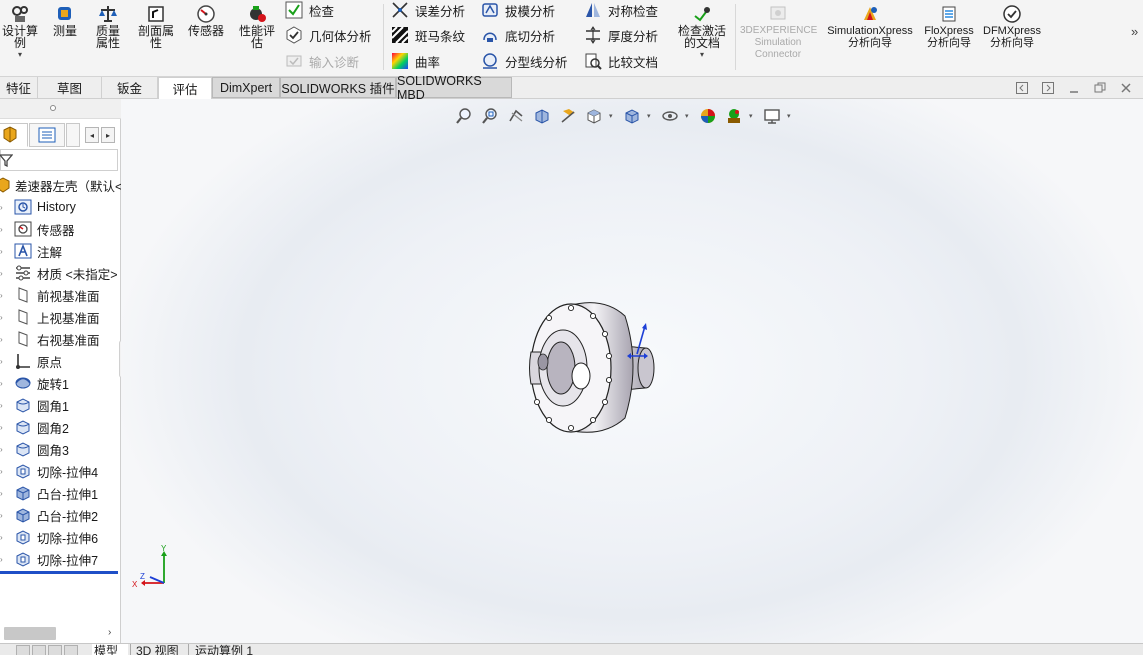  What do you see at coordinates (20, 32) in the screenshot?
I see `design-study-button: 设计算例 ▾` at bounding box center [20, 32].